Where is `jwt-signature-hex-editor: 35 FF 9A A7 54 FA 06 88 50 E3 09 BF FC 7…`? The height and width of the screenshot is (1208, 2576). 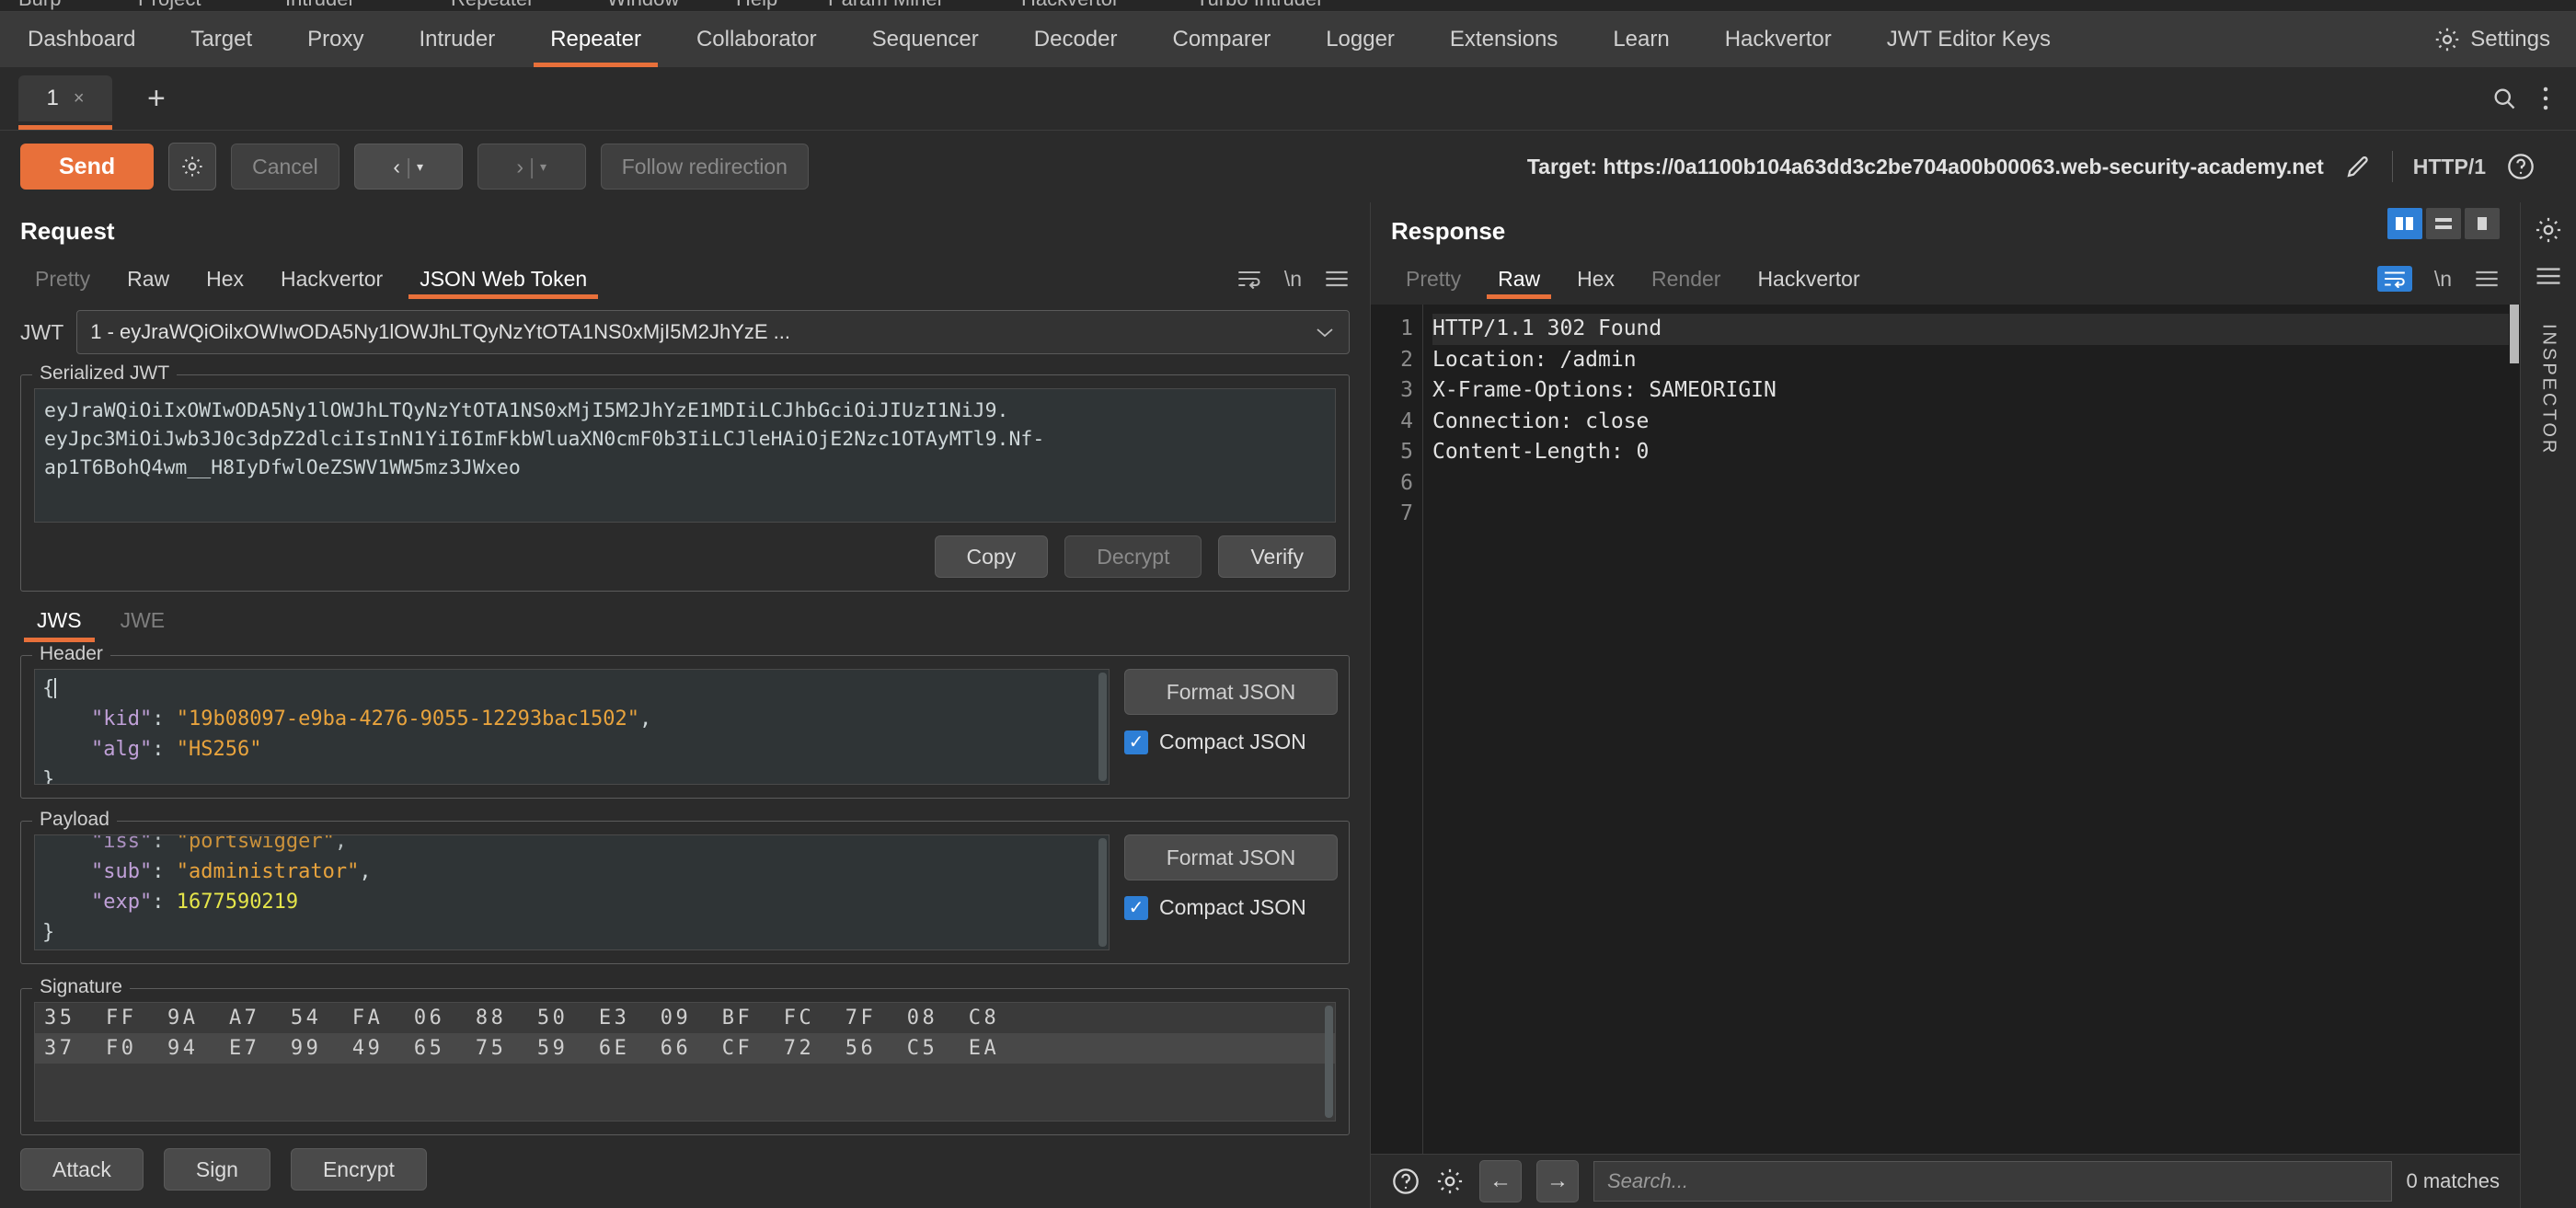 jwt-signature-hex-editor: 35 FF 9A A7 54 FA 06 88 50 E3 09 BF FC 7… is located at coordinates (685, 1062).